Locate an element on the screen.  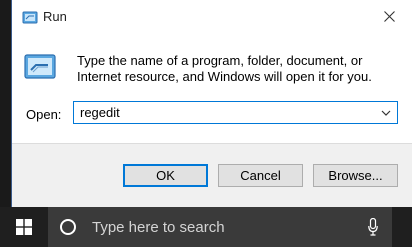
ok-button: OK is located at coordinates (165, 175).